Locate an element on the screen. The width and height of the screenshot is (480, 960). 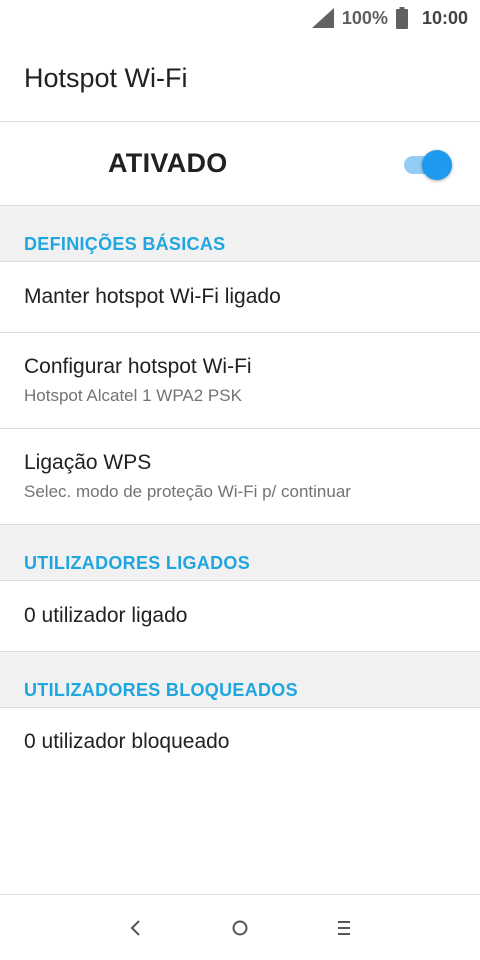
page-title: Hotspot Wi-Fi is located at coordinates (106, 78).